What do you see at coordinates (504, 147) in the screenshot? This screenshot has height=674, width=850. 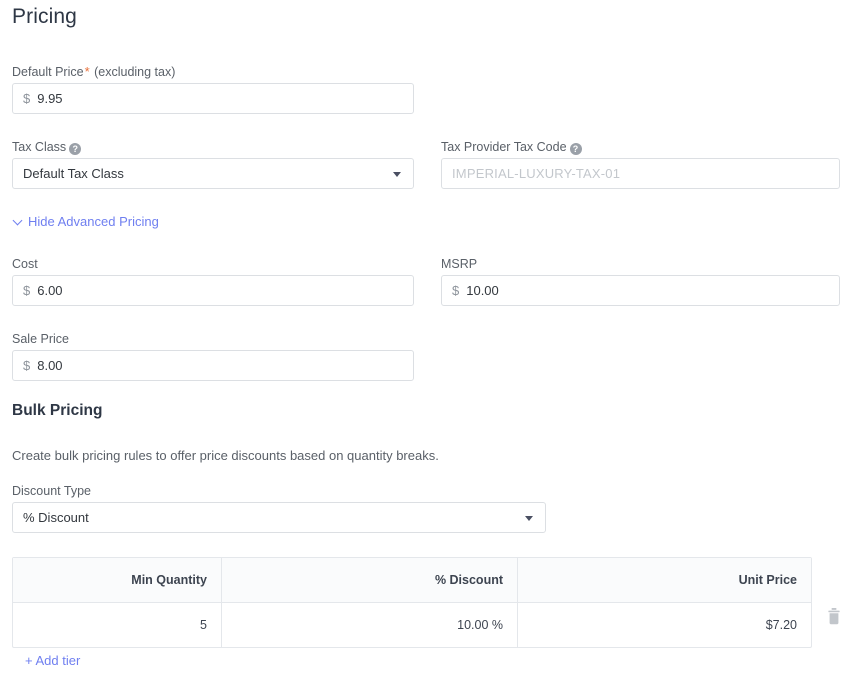 I see `tax-provider-tax-code-label-text: Tax Provider Tax Code` at bounding box center [504, 147].